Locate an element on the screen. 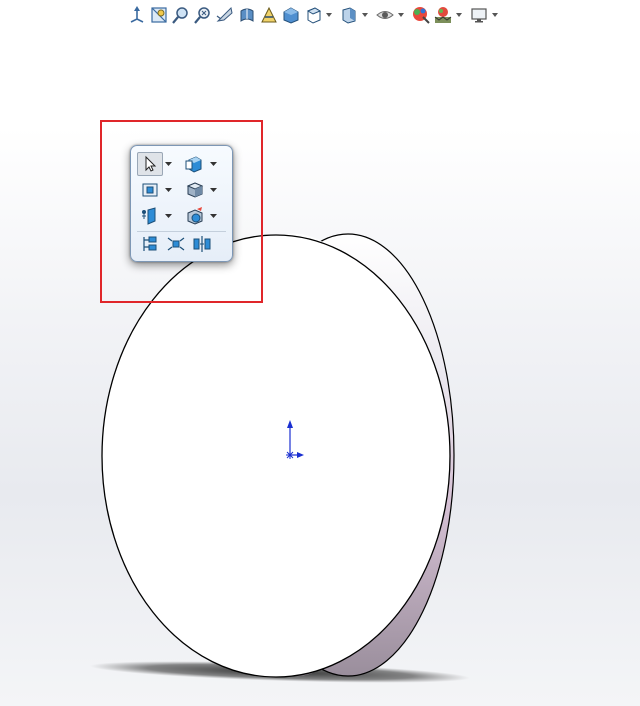  standard-view-cube-icon is located at coordinates (291, 15).